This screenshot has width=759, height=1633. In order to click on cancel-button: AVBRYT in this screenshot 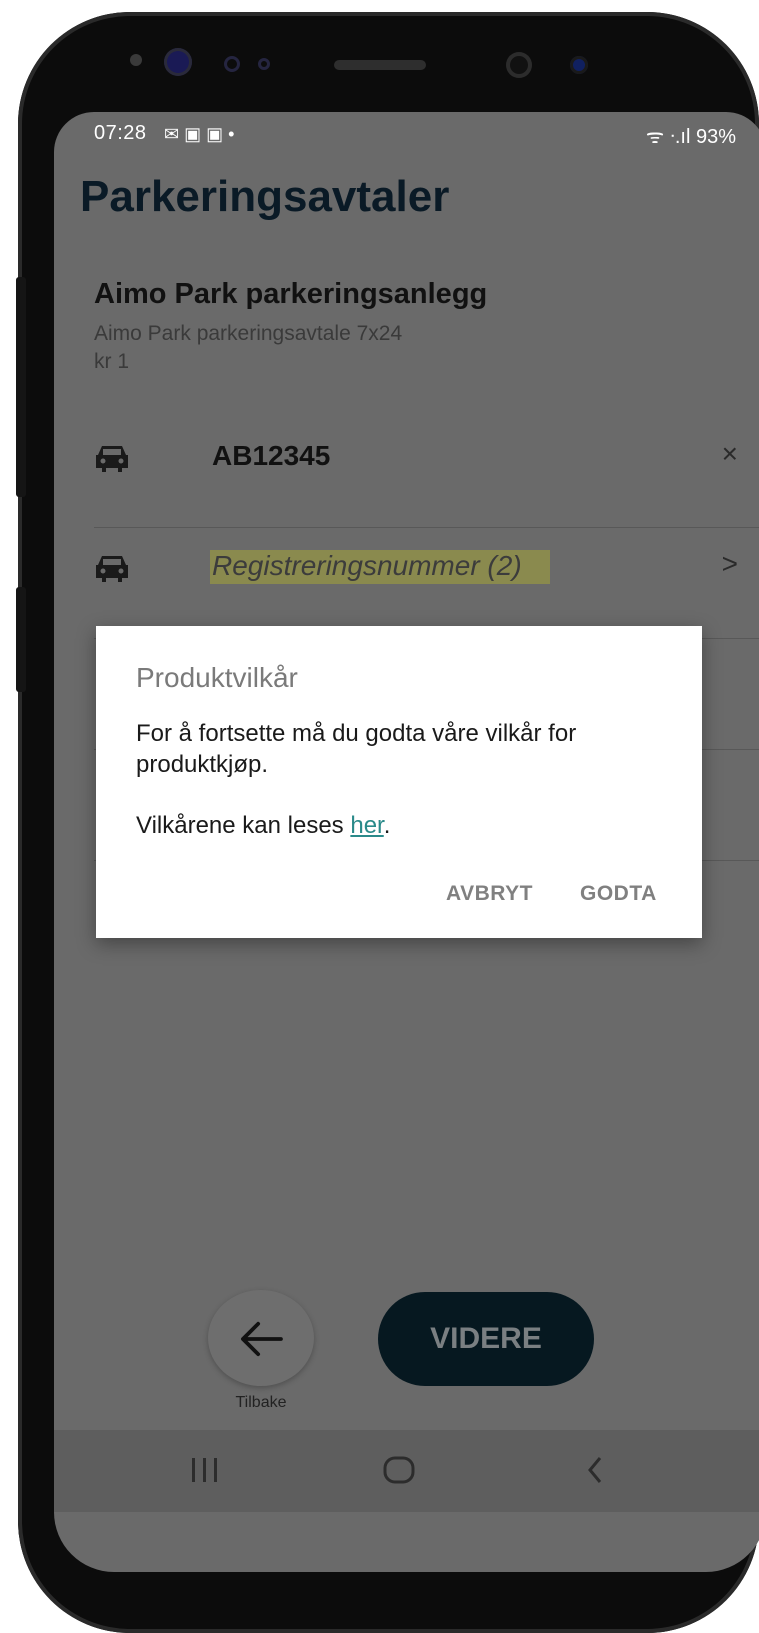, I will do `click(489, 894)`.